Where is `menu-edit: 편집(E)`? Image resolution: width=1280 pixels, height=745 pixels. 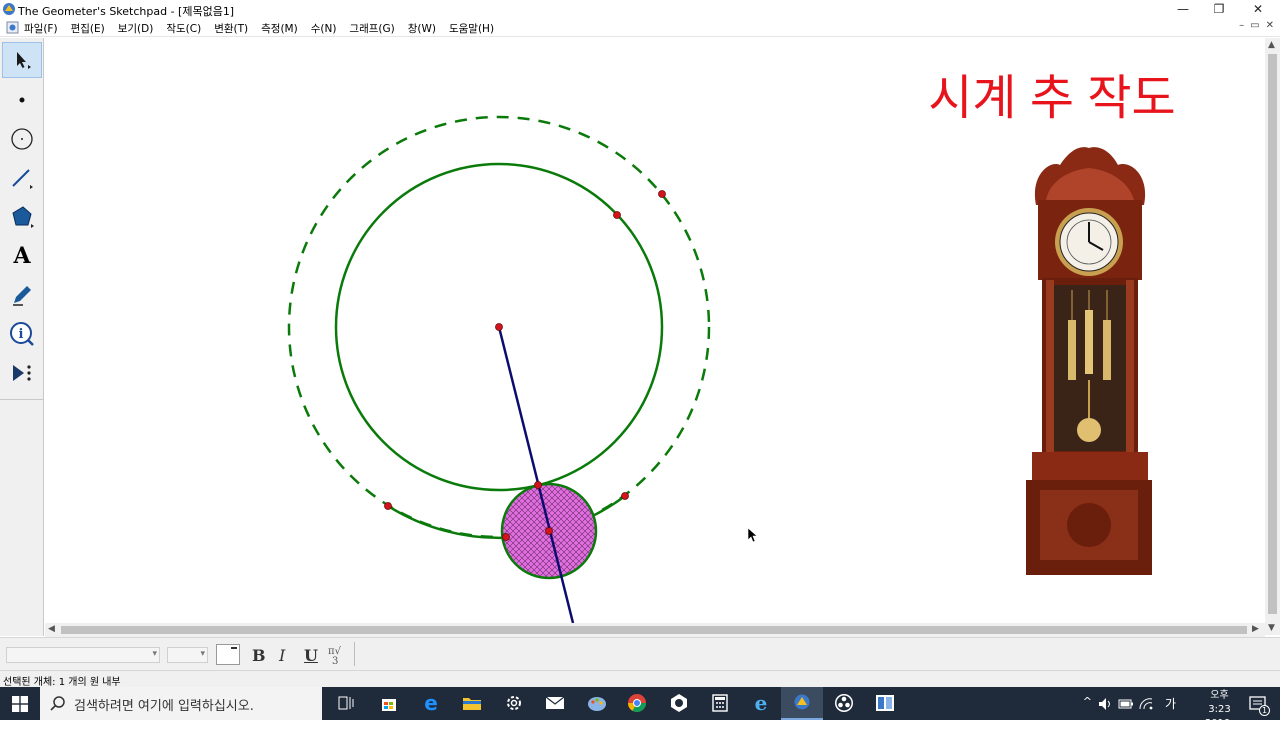
menu-edit: 편집(E) is located at coordinates (91, 28).